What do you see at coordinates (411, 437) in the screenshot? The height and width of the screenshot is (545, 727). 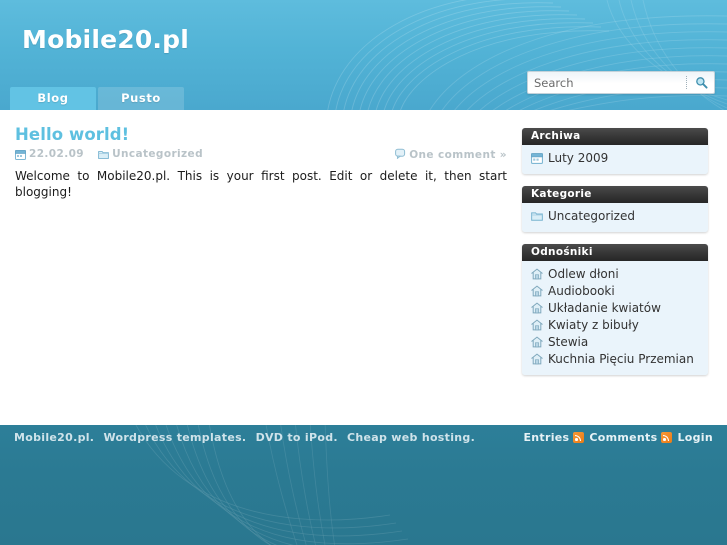 I see `footer-credit-hosting: Cheap web hosting.` at bounding box center [411, 437].